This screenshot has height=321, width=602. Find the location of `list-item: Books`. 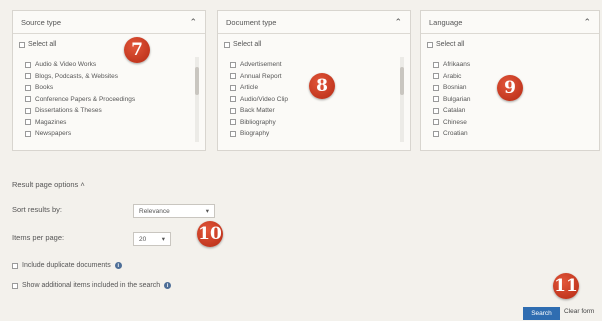

list-item: Books is located at coordinates (108, 88).